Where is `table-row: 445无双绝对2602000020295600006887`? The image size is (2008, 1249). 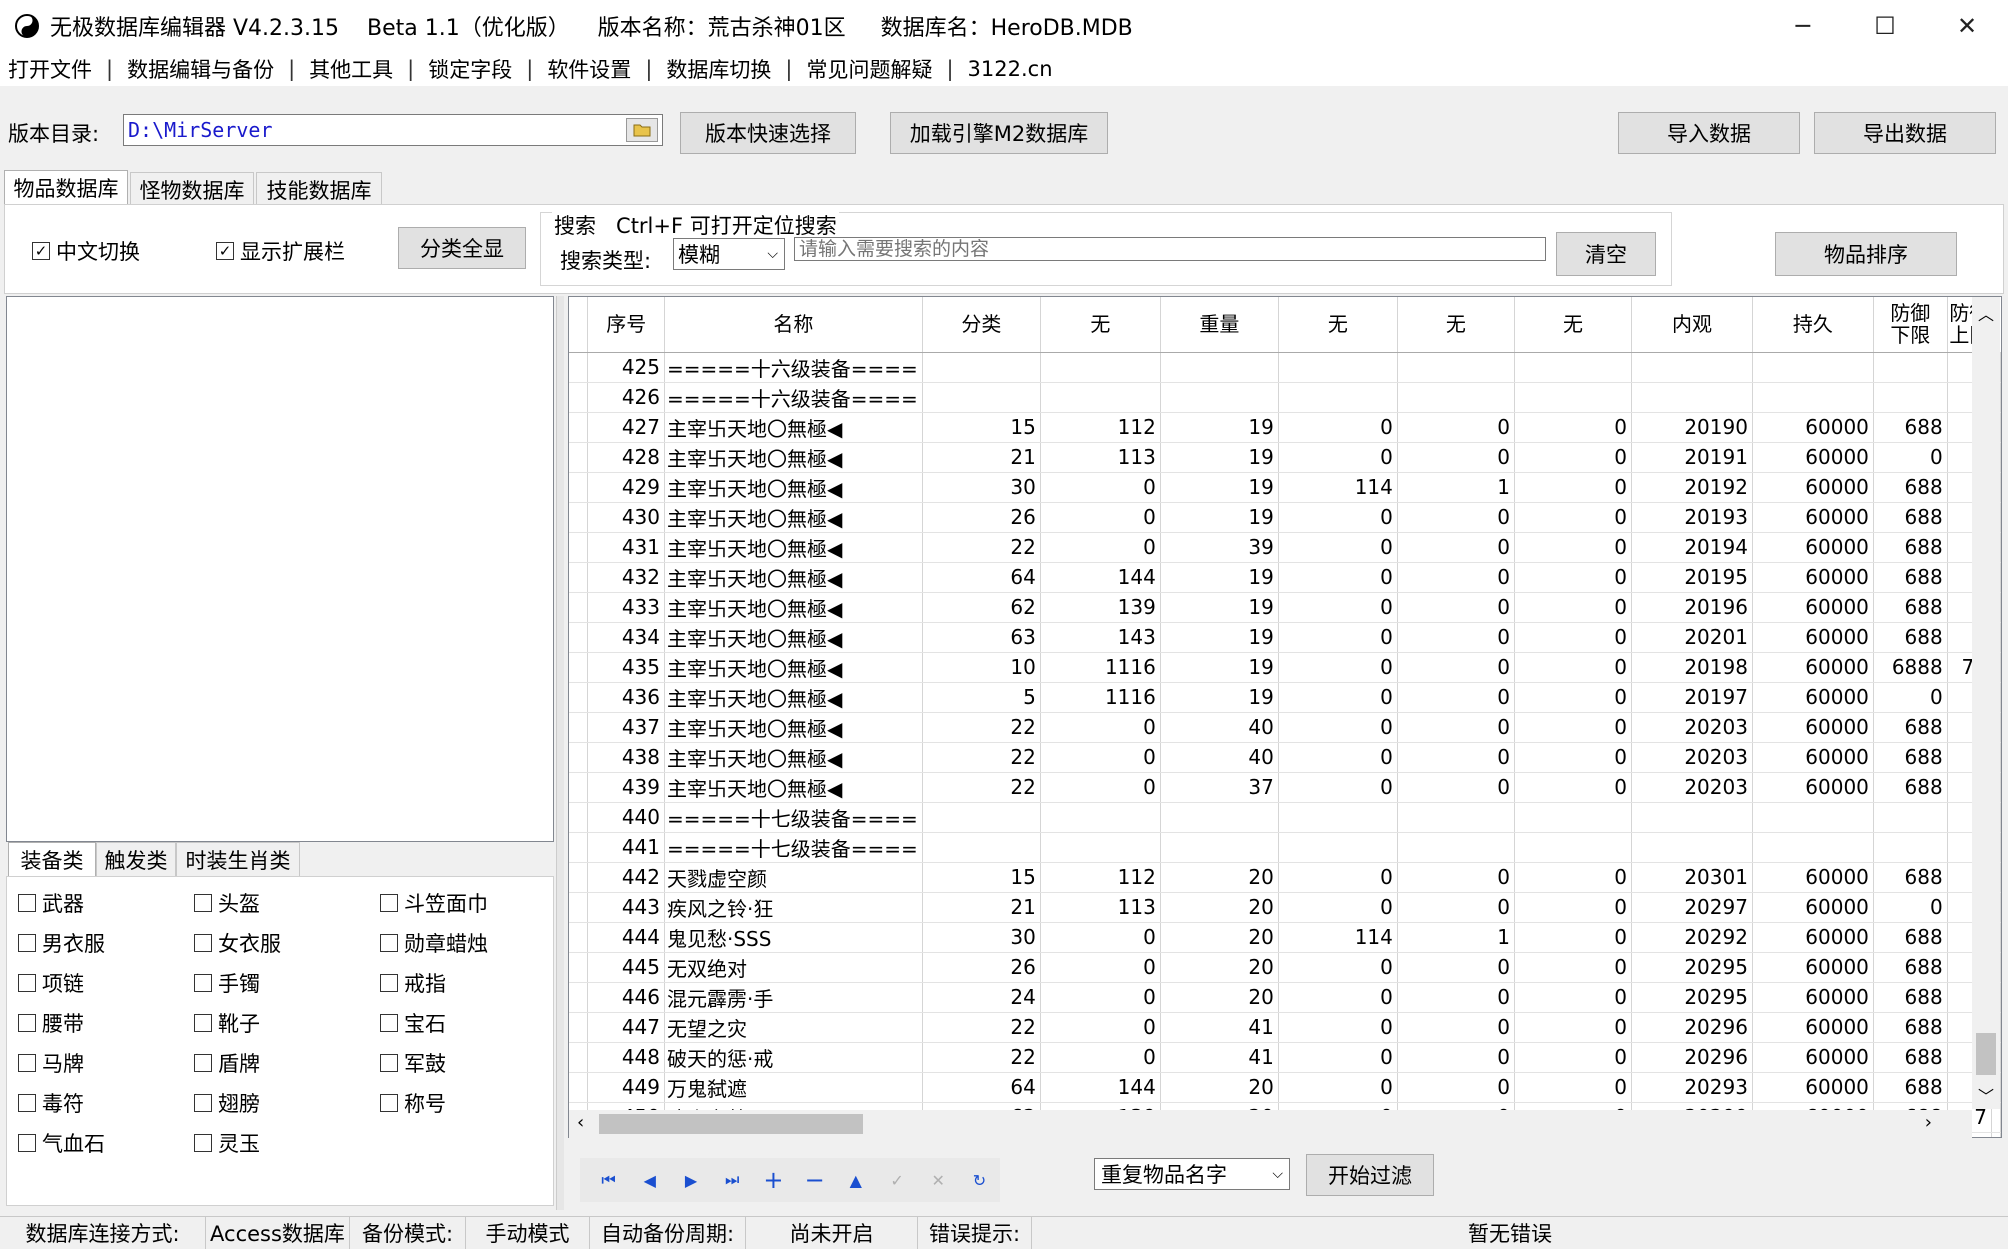
table-row: 445无双绝对2602000020295600006887 is located at coordinates (1285, 967).